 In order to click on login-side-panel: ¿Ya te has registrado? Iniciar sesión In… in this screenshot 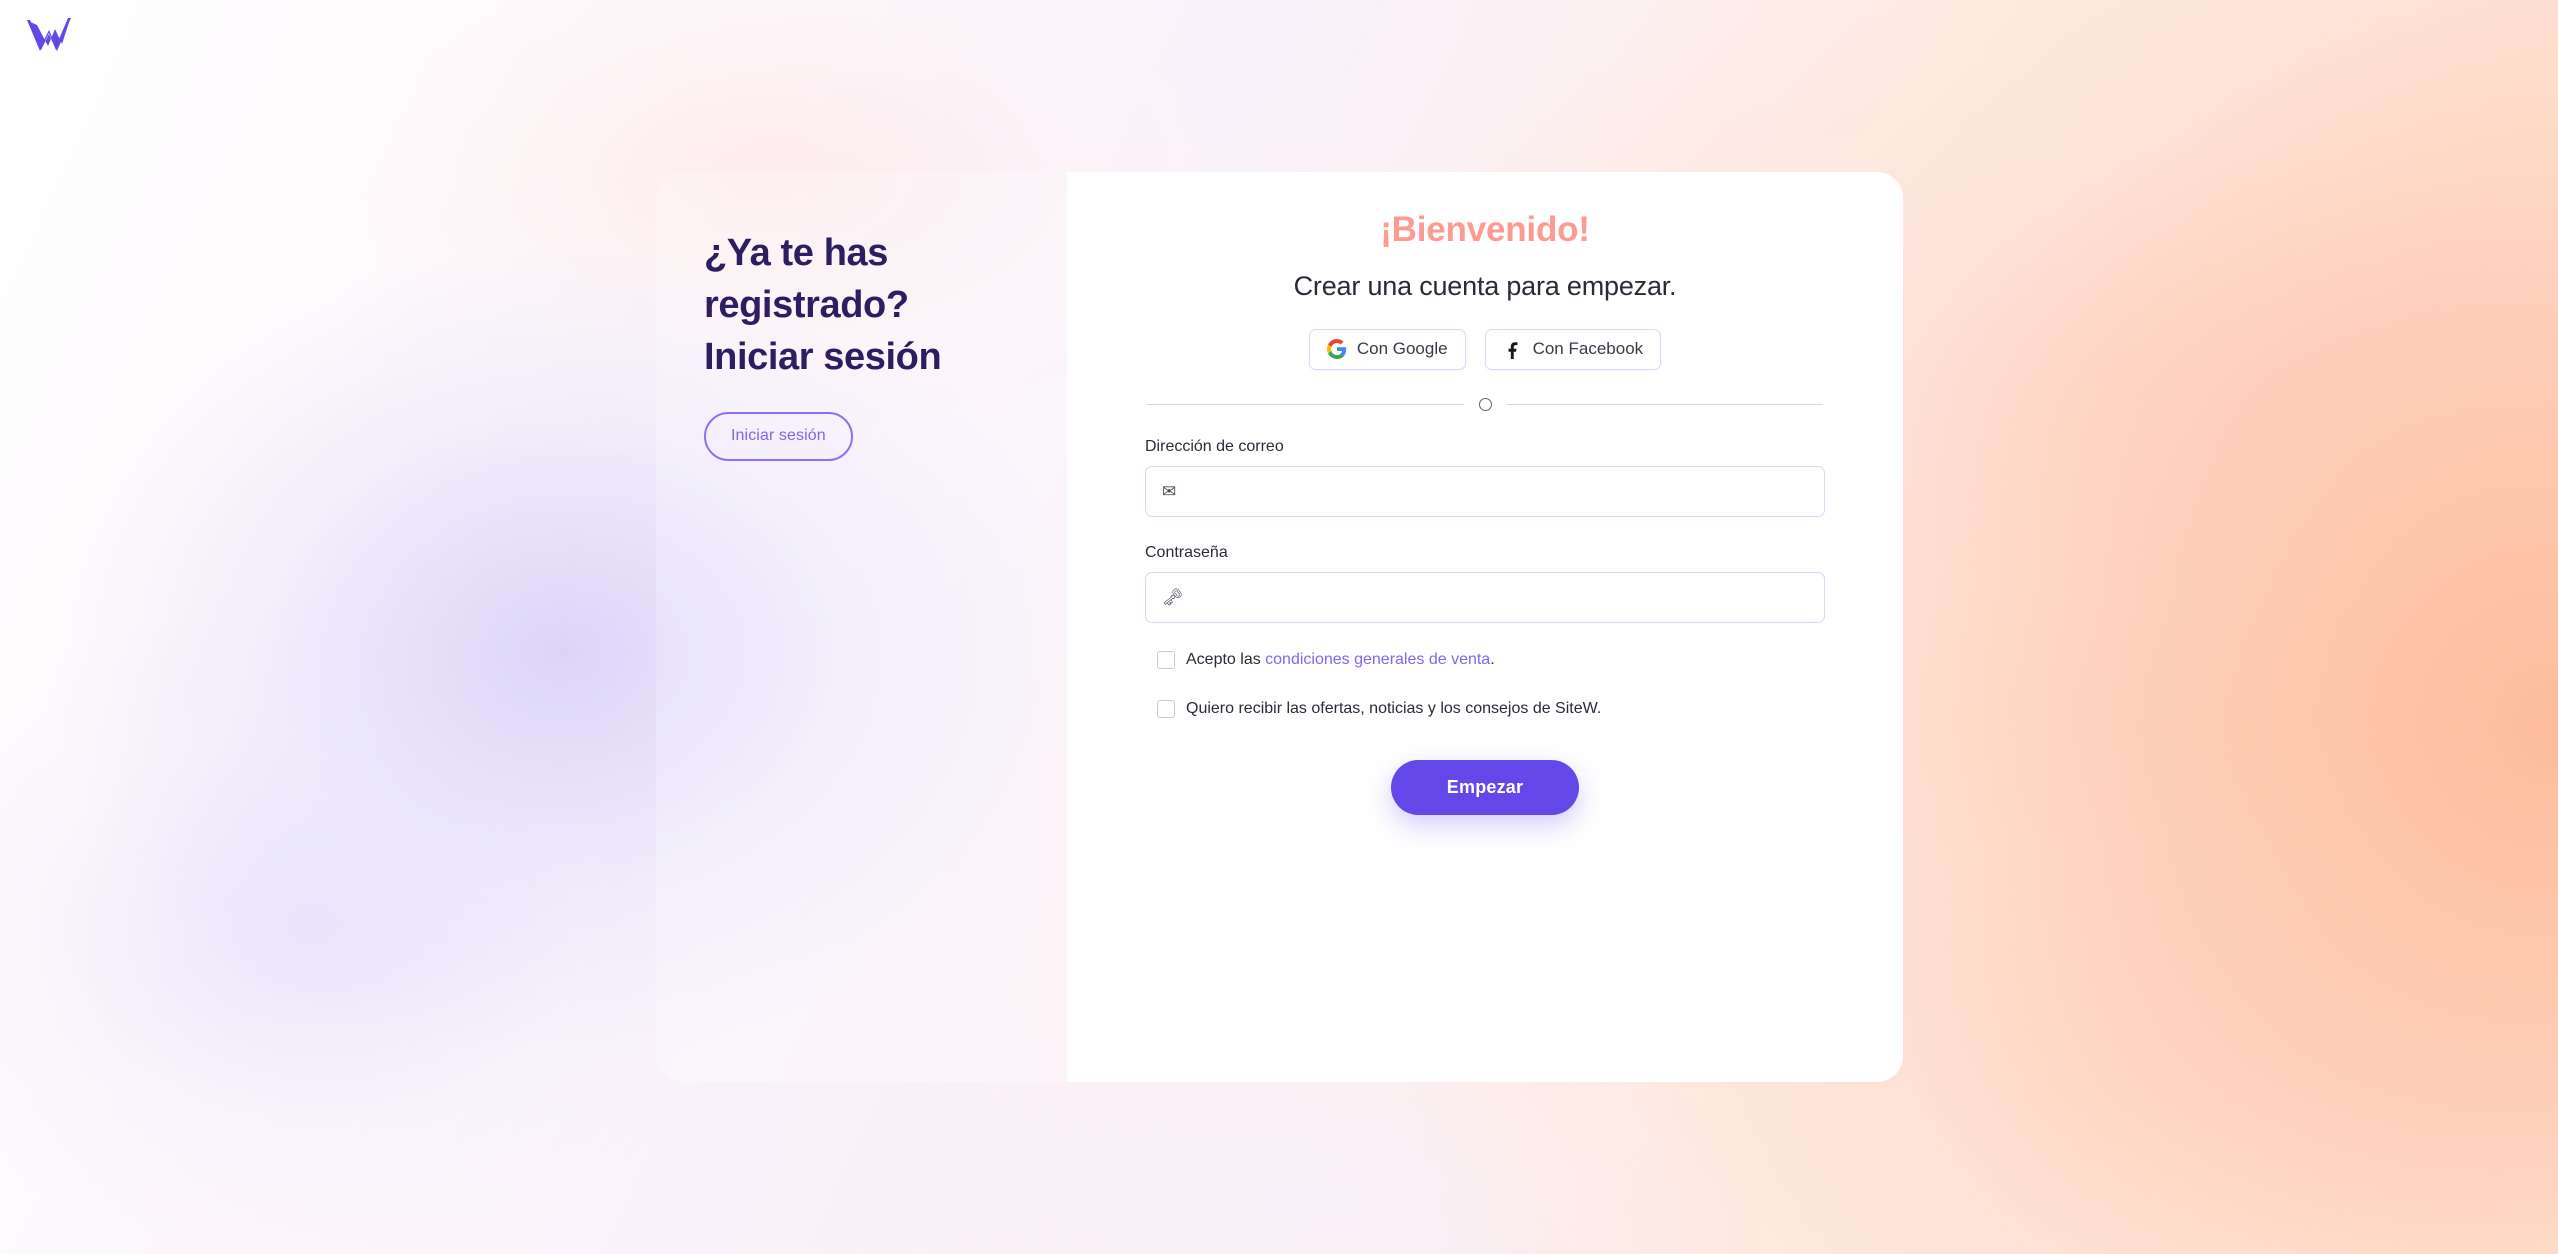, I will do `click(862, 627)`.